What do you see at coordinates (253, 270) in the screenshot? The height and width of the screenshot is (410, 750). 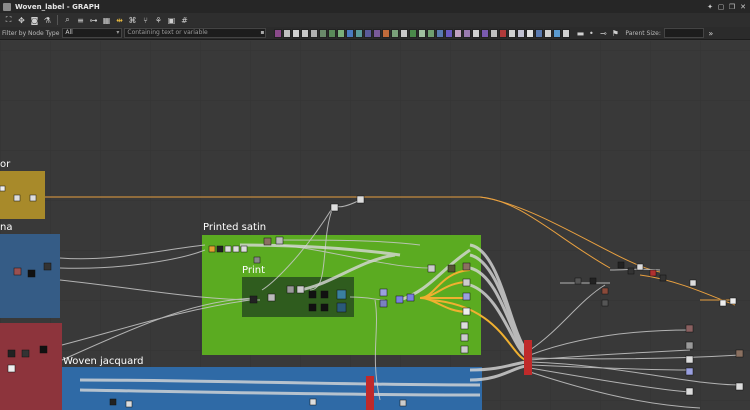 I see `frame-label-print: Print` at bounding box center [253, 270].